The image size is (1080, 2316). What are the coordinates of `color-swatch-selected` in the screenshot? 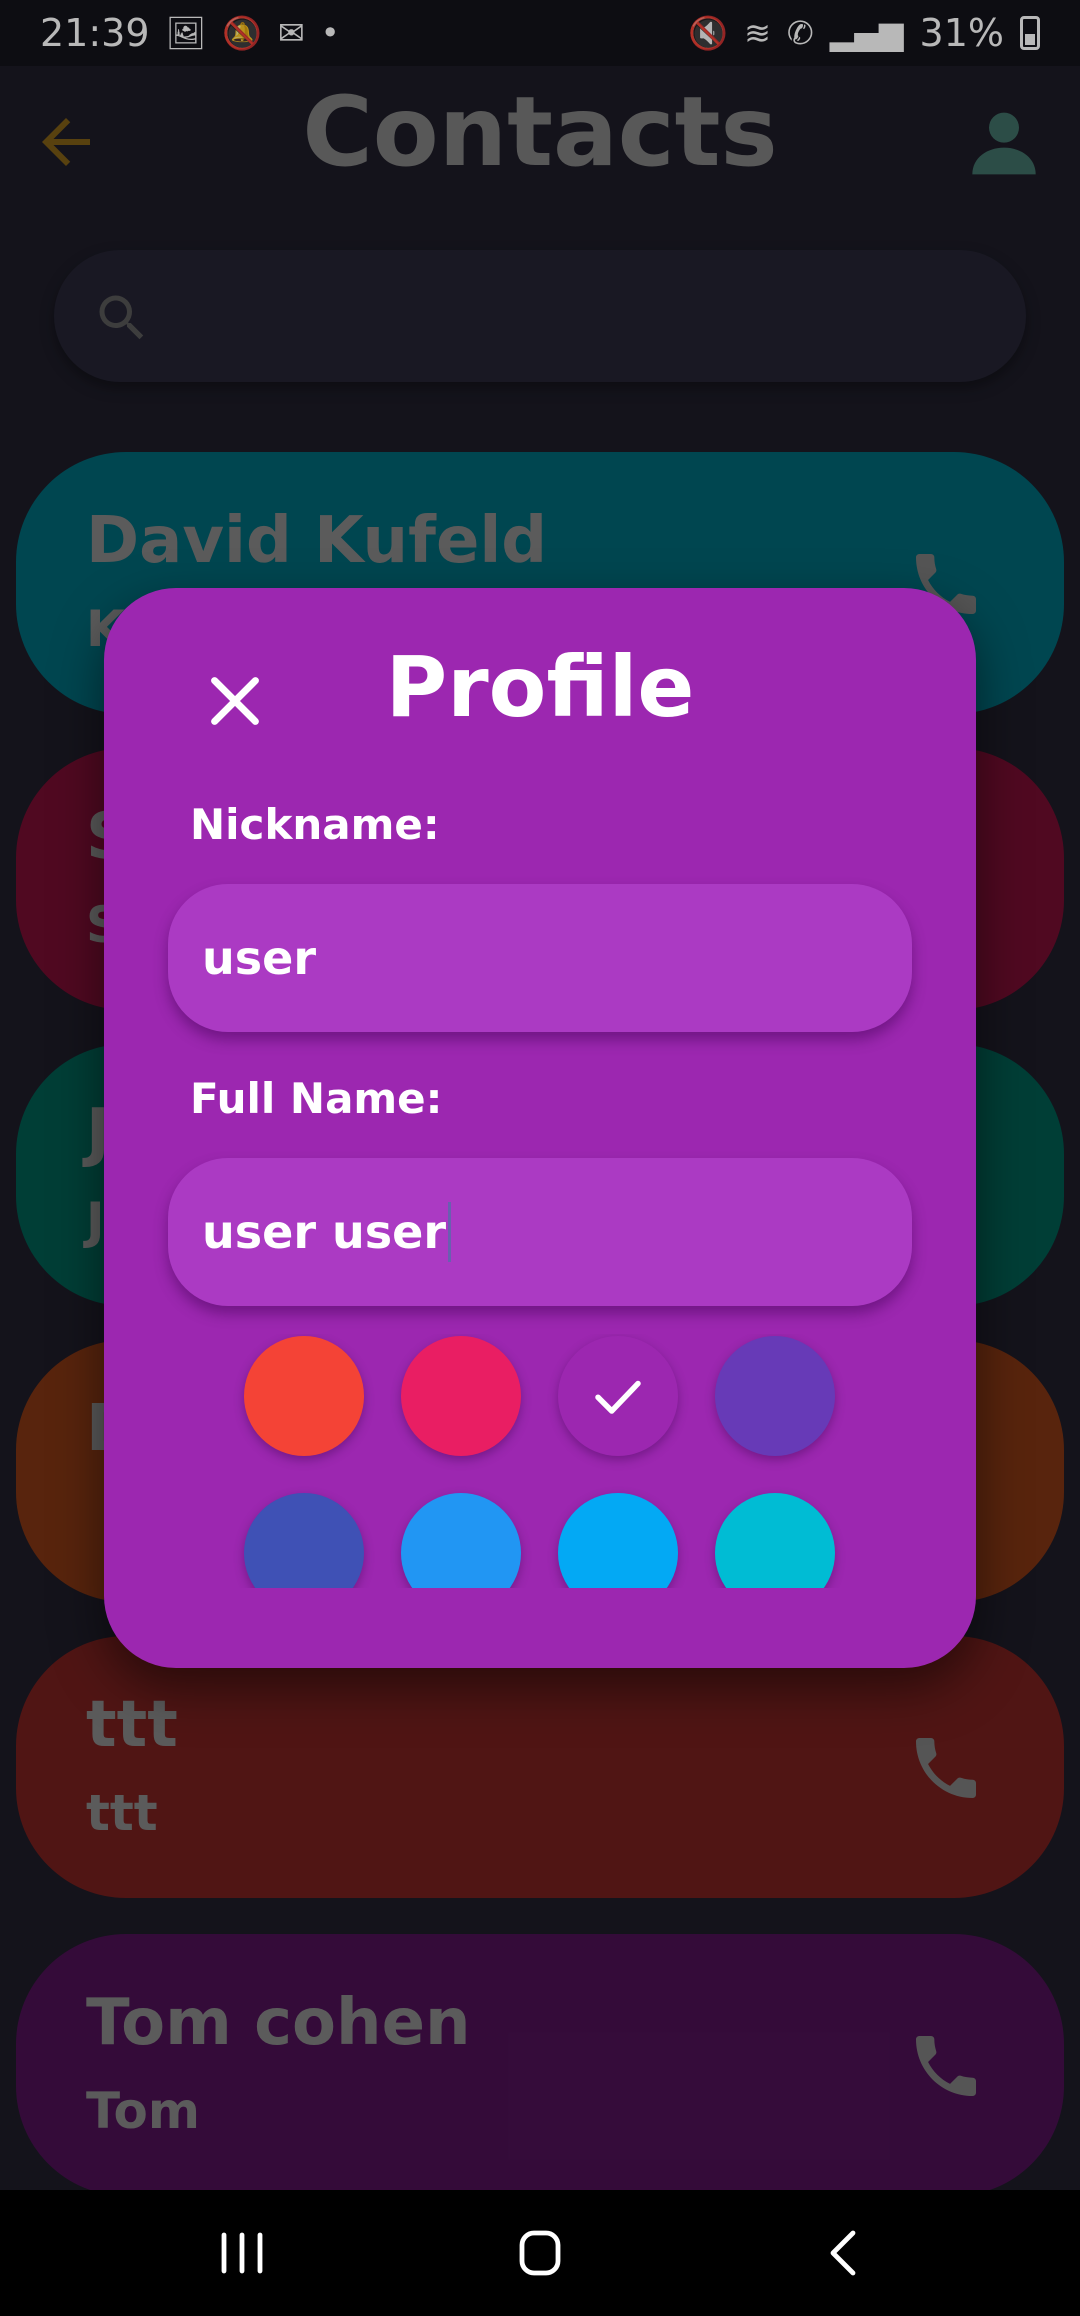 It's located at (618, 1396).